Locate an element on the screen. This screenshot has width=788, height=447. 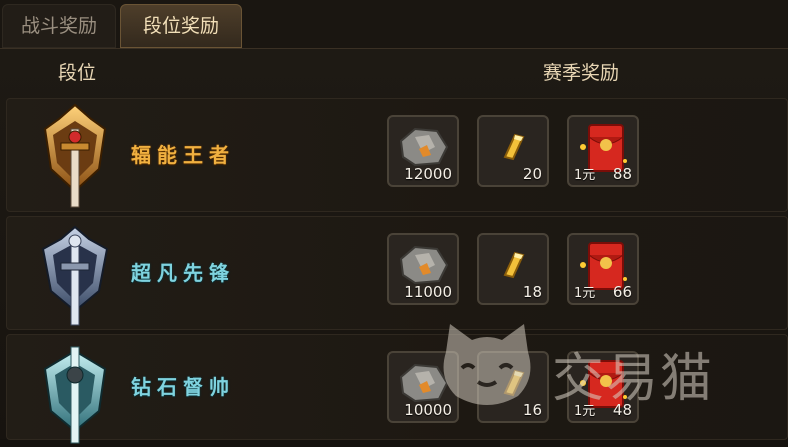
rank-name: 超凡先锋 is located at coordinates (183, 273).